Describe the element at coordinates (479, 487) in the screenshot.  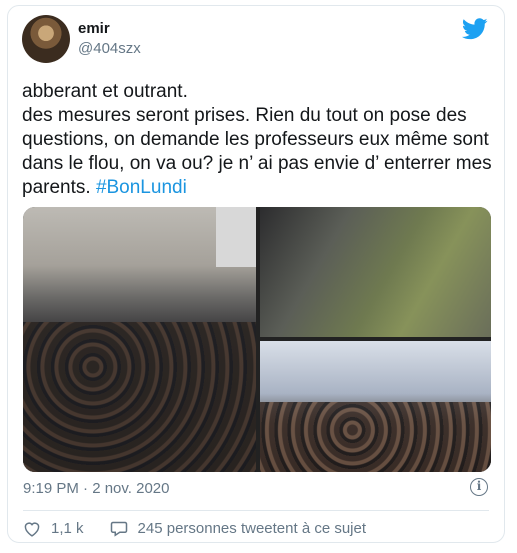
I see `info-icon: i` at that location.